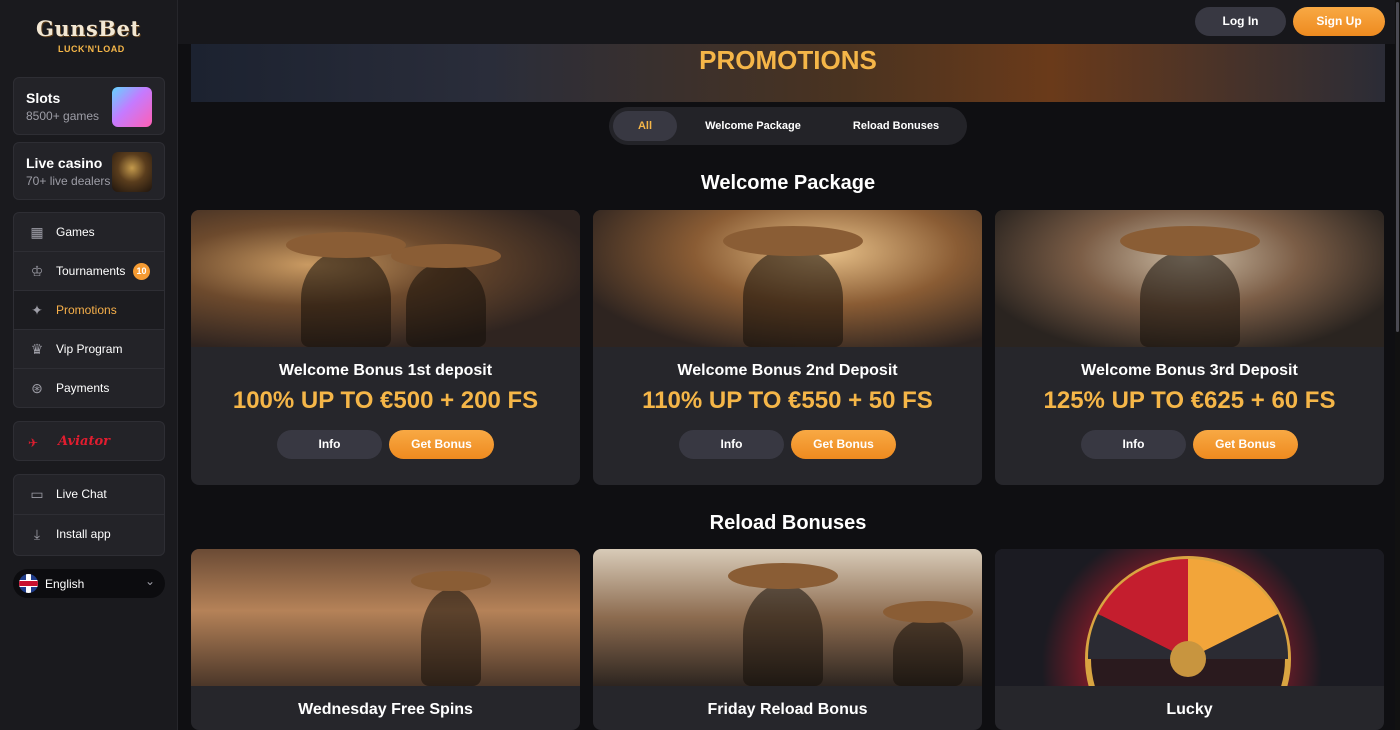 This screenshot has height=730, width=1400. Describe the element at coordinates (83, 534) in the screenshot. I see `sidebar-item-label: Install app` at that location.